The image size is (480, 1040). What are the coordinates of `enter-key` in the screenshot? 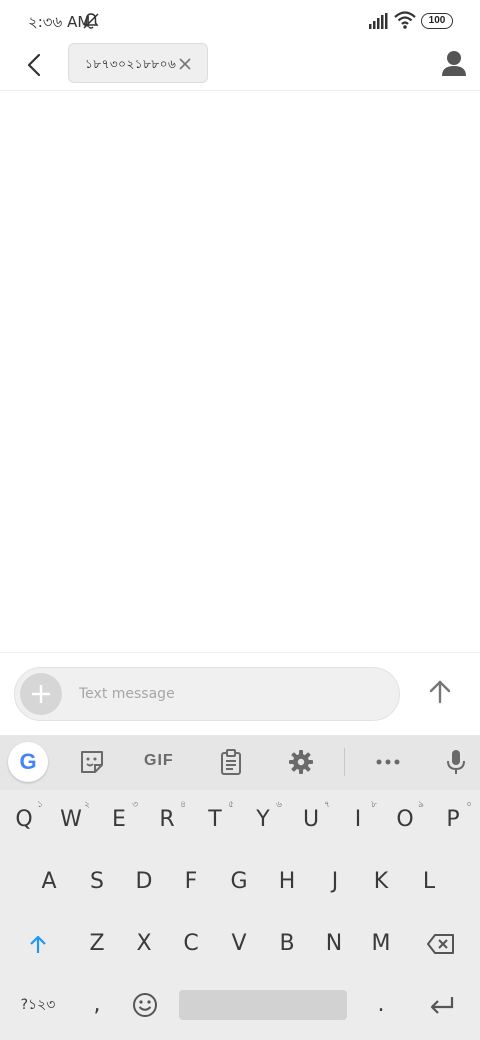 It's located at (442, 1005).